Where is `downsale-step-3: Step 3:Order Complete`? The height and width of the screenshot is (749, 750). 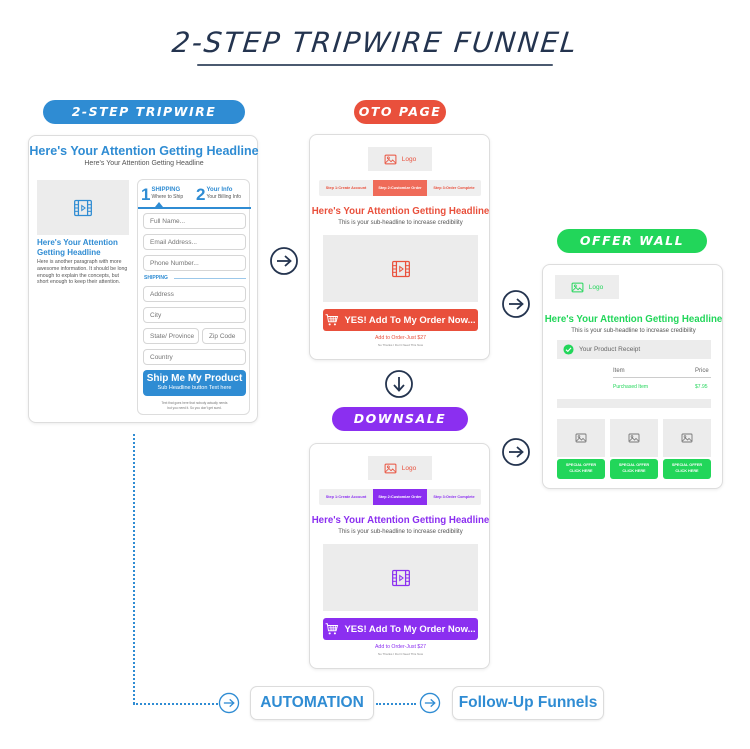
downsale-step-3: Step 3:Order Complete is located at coordinates (454, 497).